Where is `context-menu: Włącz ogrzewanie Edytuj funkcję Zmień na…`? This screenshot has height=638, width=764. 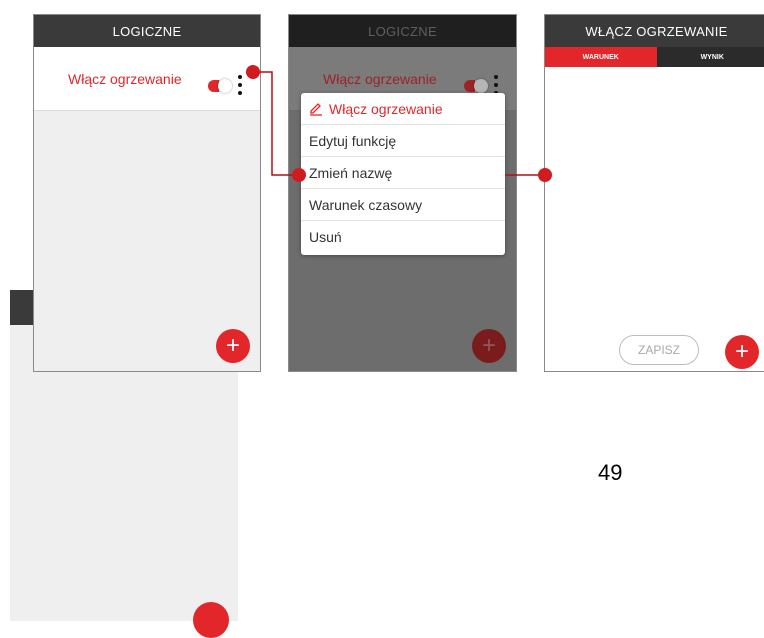 context-menu: Włącz ogrzewanie Edytuj funkcję Zmień na… is located at coordinates (403, 174).